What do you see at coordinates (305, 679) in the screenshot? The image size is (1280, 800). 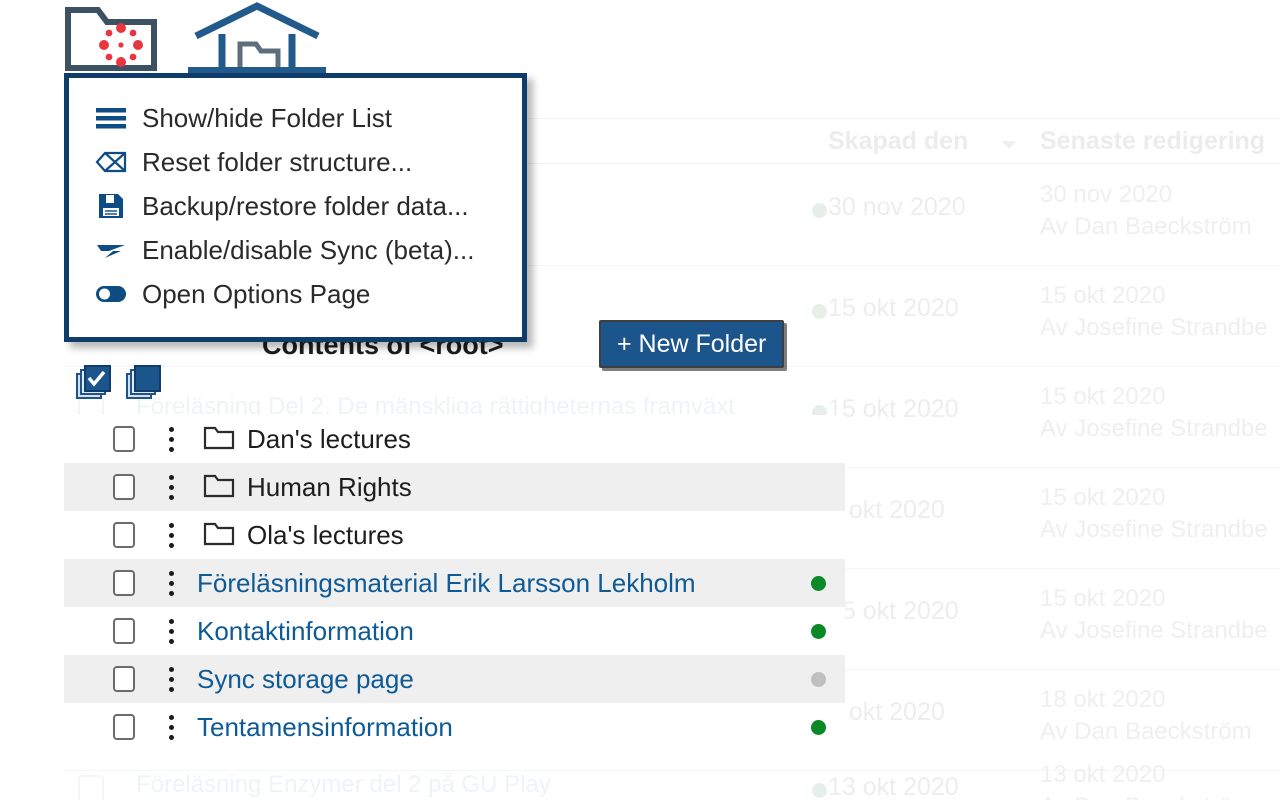 I see `list-item-label: Sync storage page` at bounding box center [305, 679].